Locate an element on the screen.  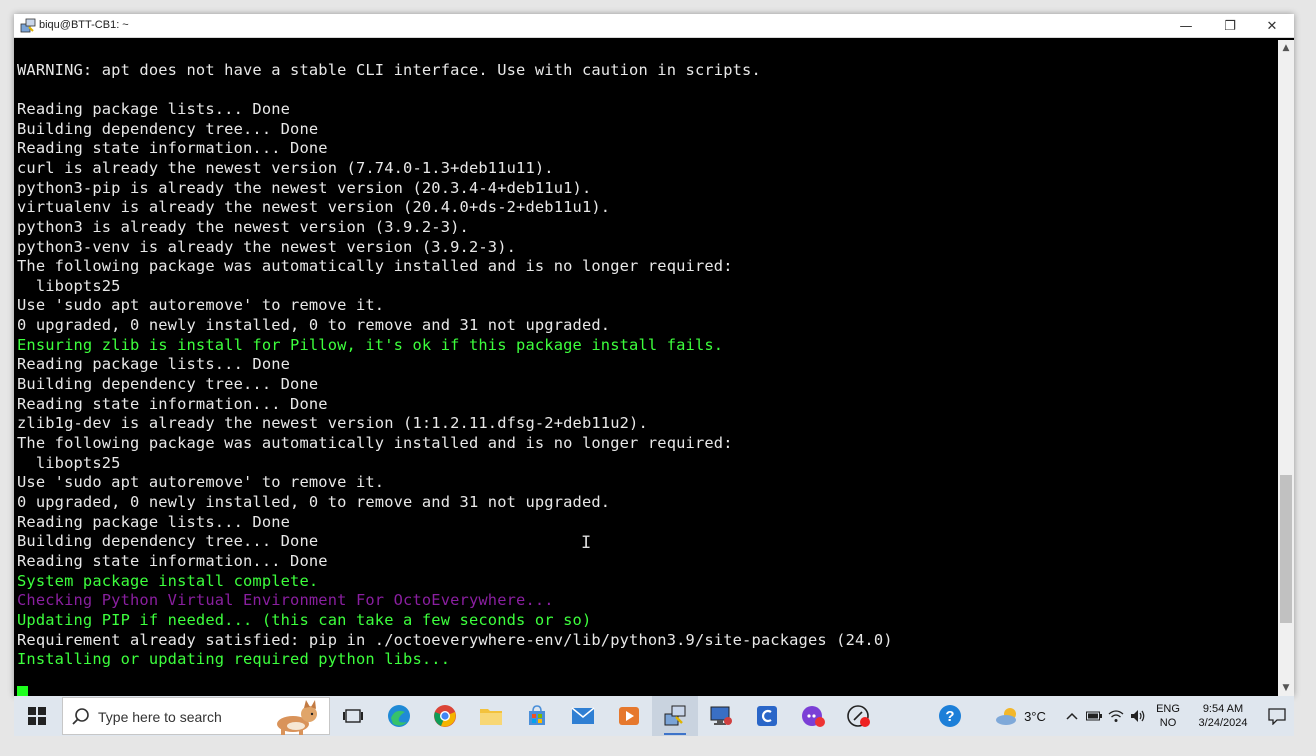
microsoft-store-icon is located at coordinates (537, 715).